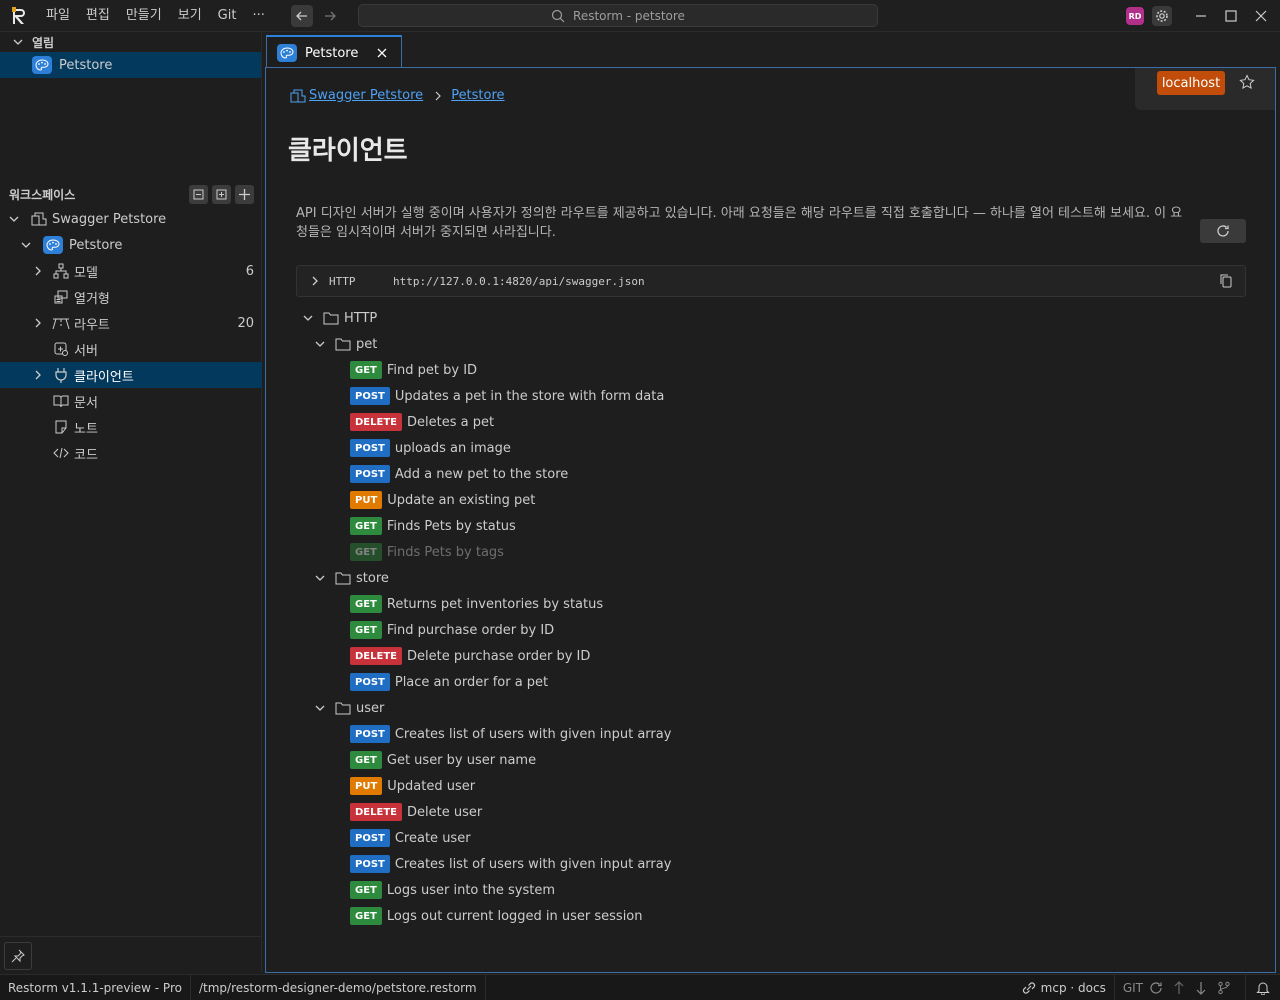  What do you see at coordinates (766, 682) in the screenshot?
I see `request-item: POST Place an order for a pet` at bounding box center [766, 682].